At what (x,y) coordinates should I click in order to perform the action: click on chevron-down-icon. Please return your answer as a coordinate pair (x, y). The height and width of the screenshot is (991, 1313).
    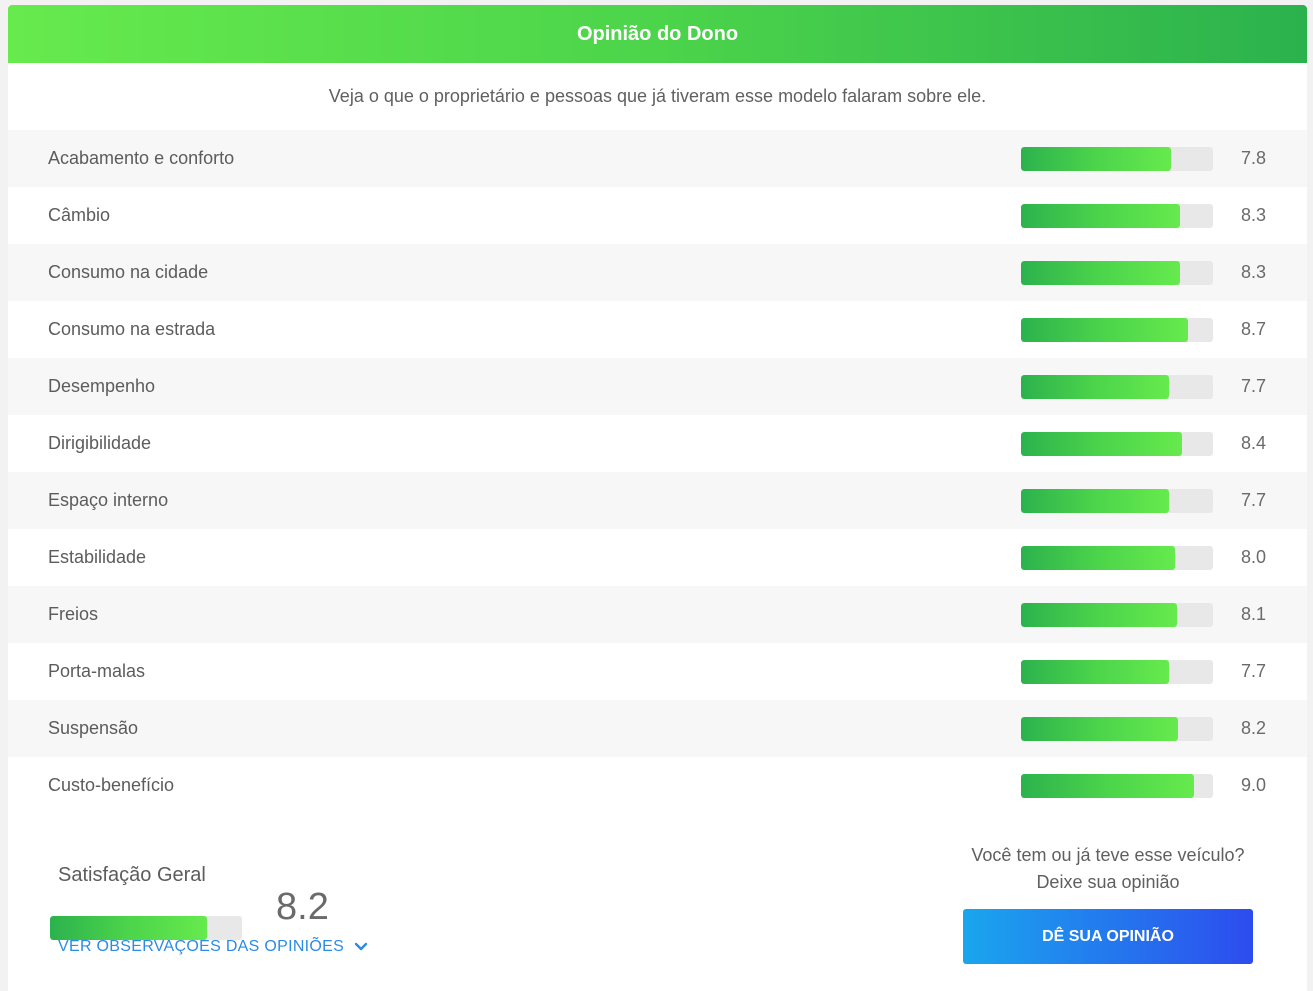
    Looking at the image, I should click on (361, 947).